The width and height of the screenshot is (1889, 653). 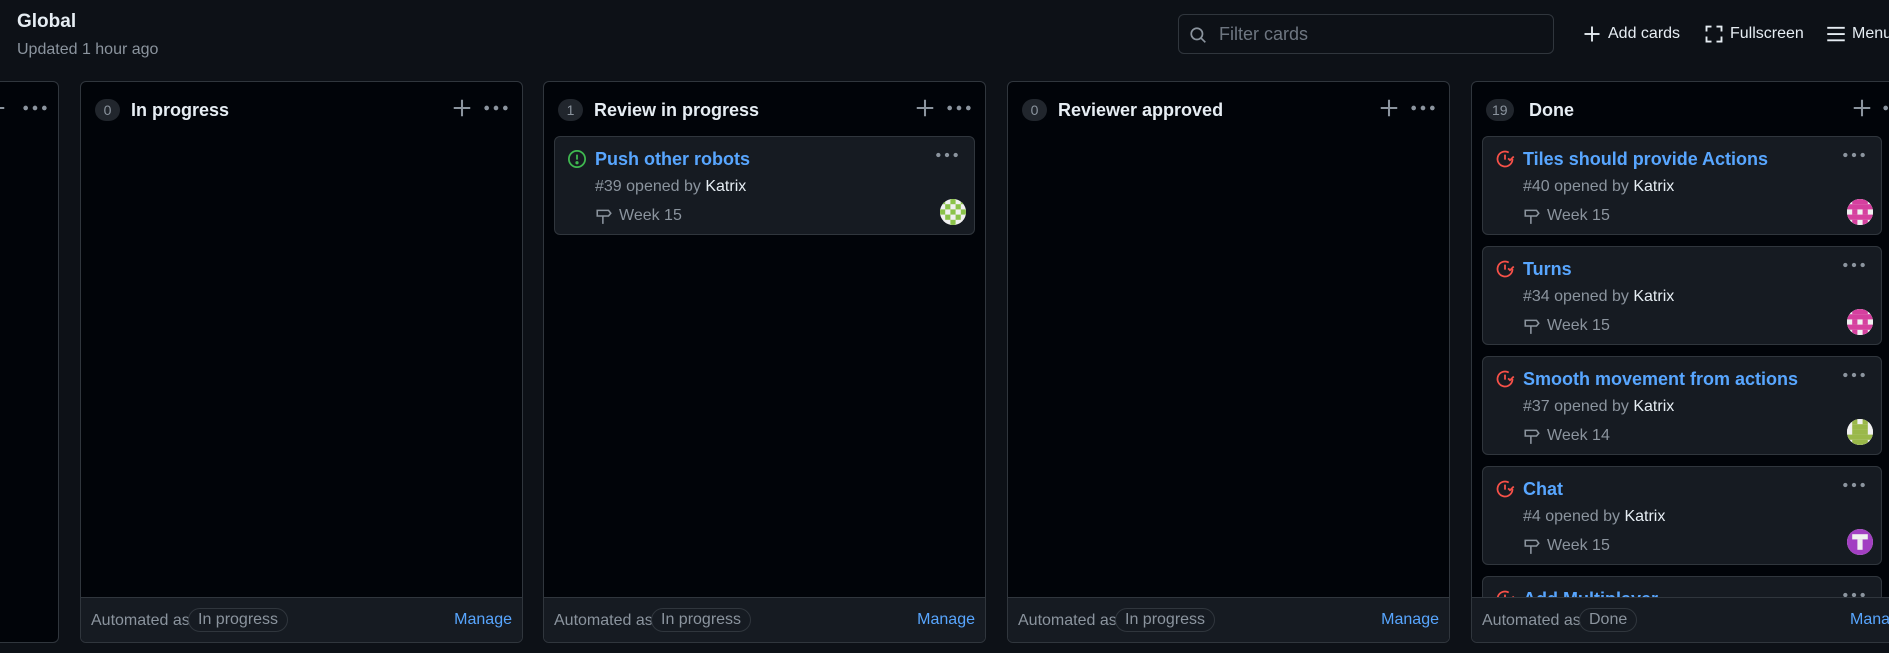 What do you see at coordinates (1536, 296) in the screenshot?
I see `issue-number: #34` at bounding box center [1536, 296].